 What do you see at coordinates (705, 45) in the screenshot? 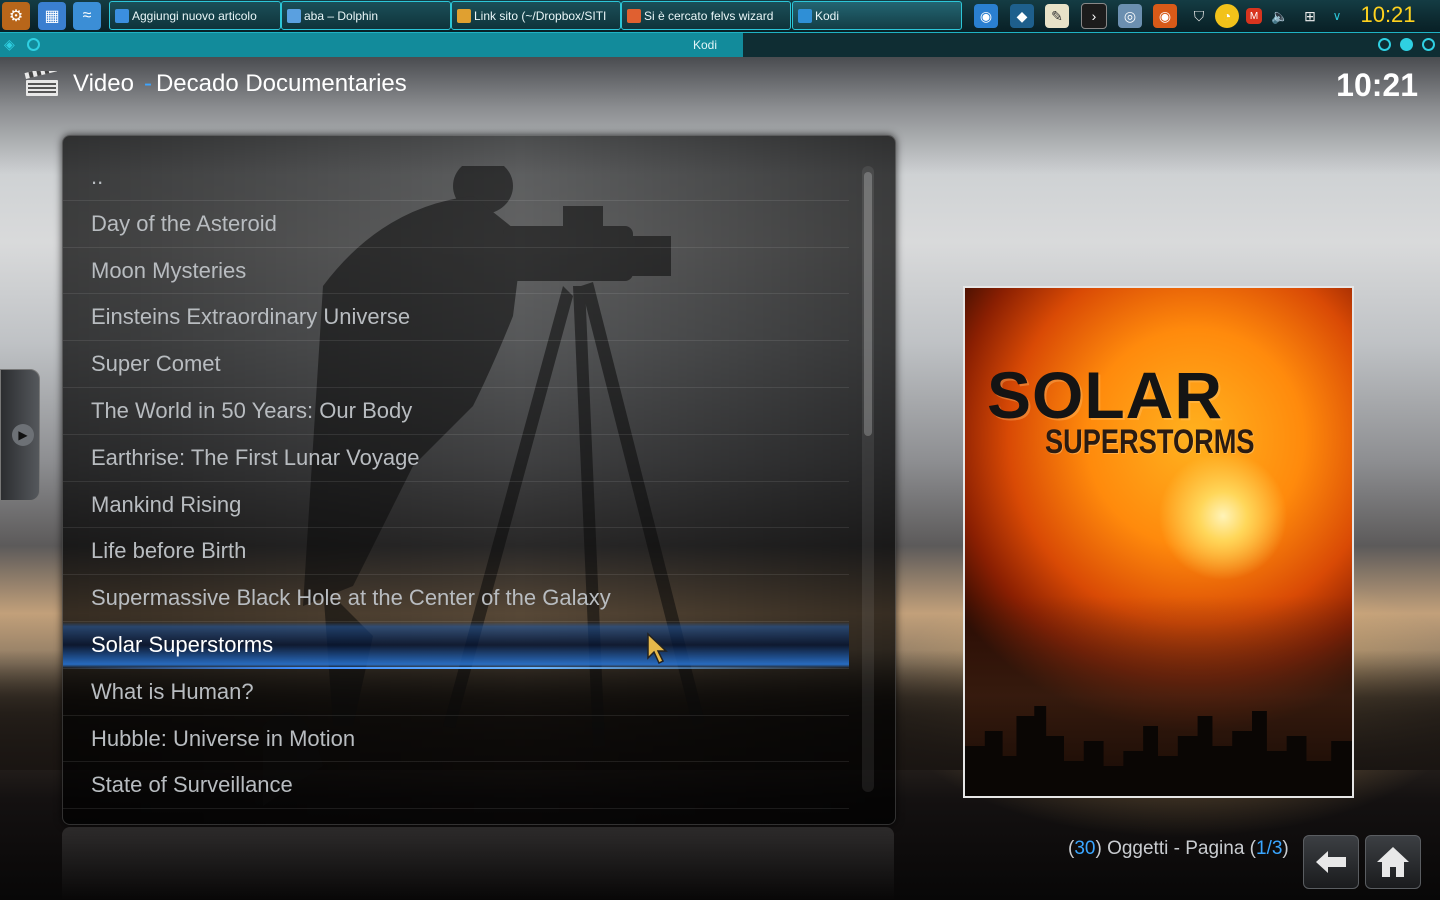
I see `window-title: Kodi` at bounding box center [705, 45].